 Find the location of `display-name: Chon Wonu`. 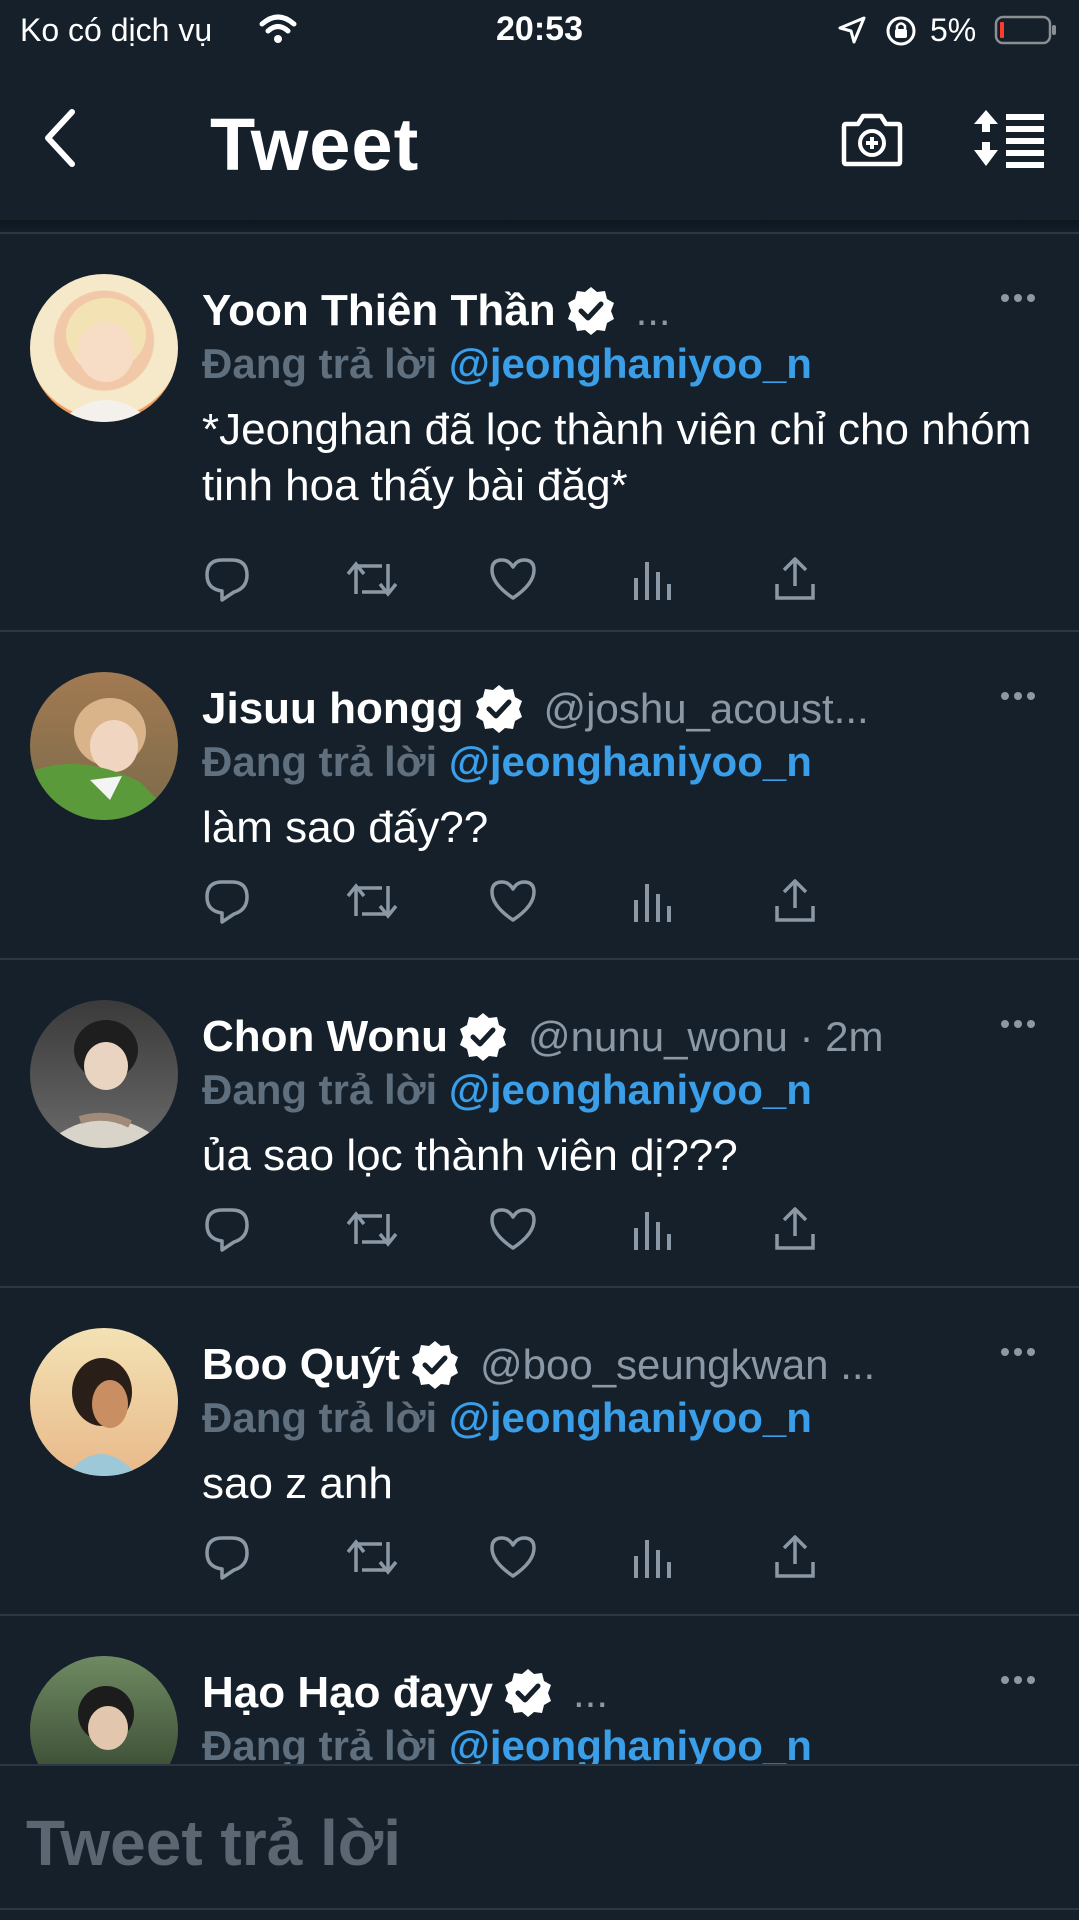

display-name: Chon Wonu is located at coordinates (325, 1037).